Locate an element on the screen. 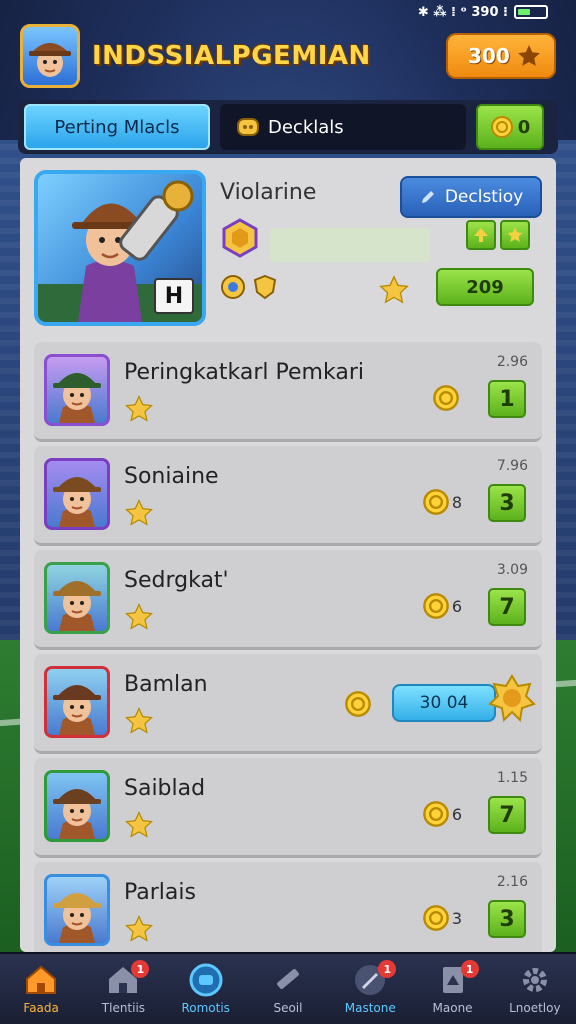  player-token: 8 is located at coordinates (442, 502).